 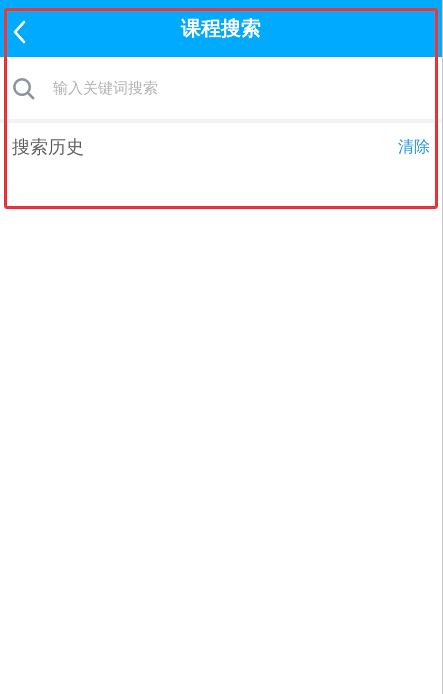 What do you see at coordinates (19, 32) in the screenshot?
I see `back-icon` at bounding box center [19, 32].